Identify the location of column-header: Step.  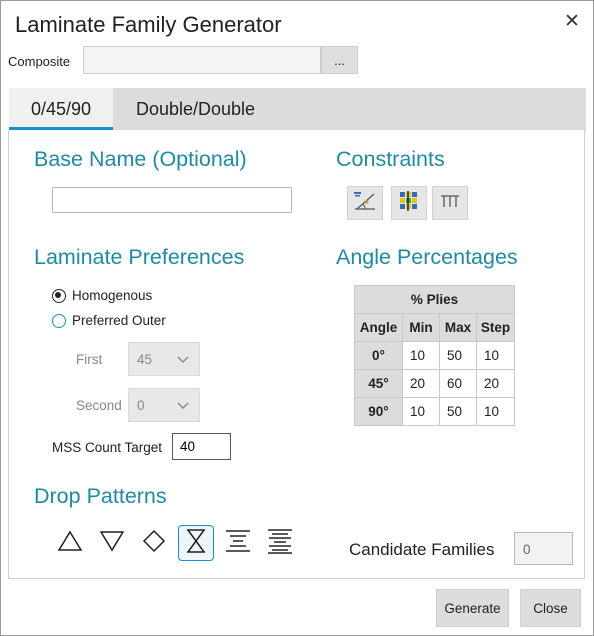
(495, 327).